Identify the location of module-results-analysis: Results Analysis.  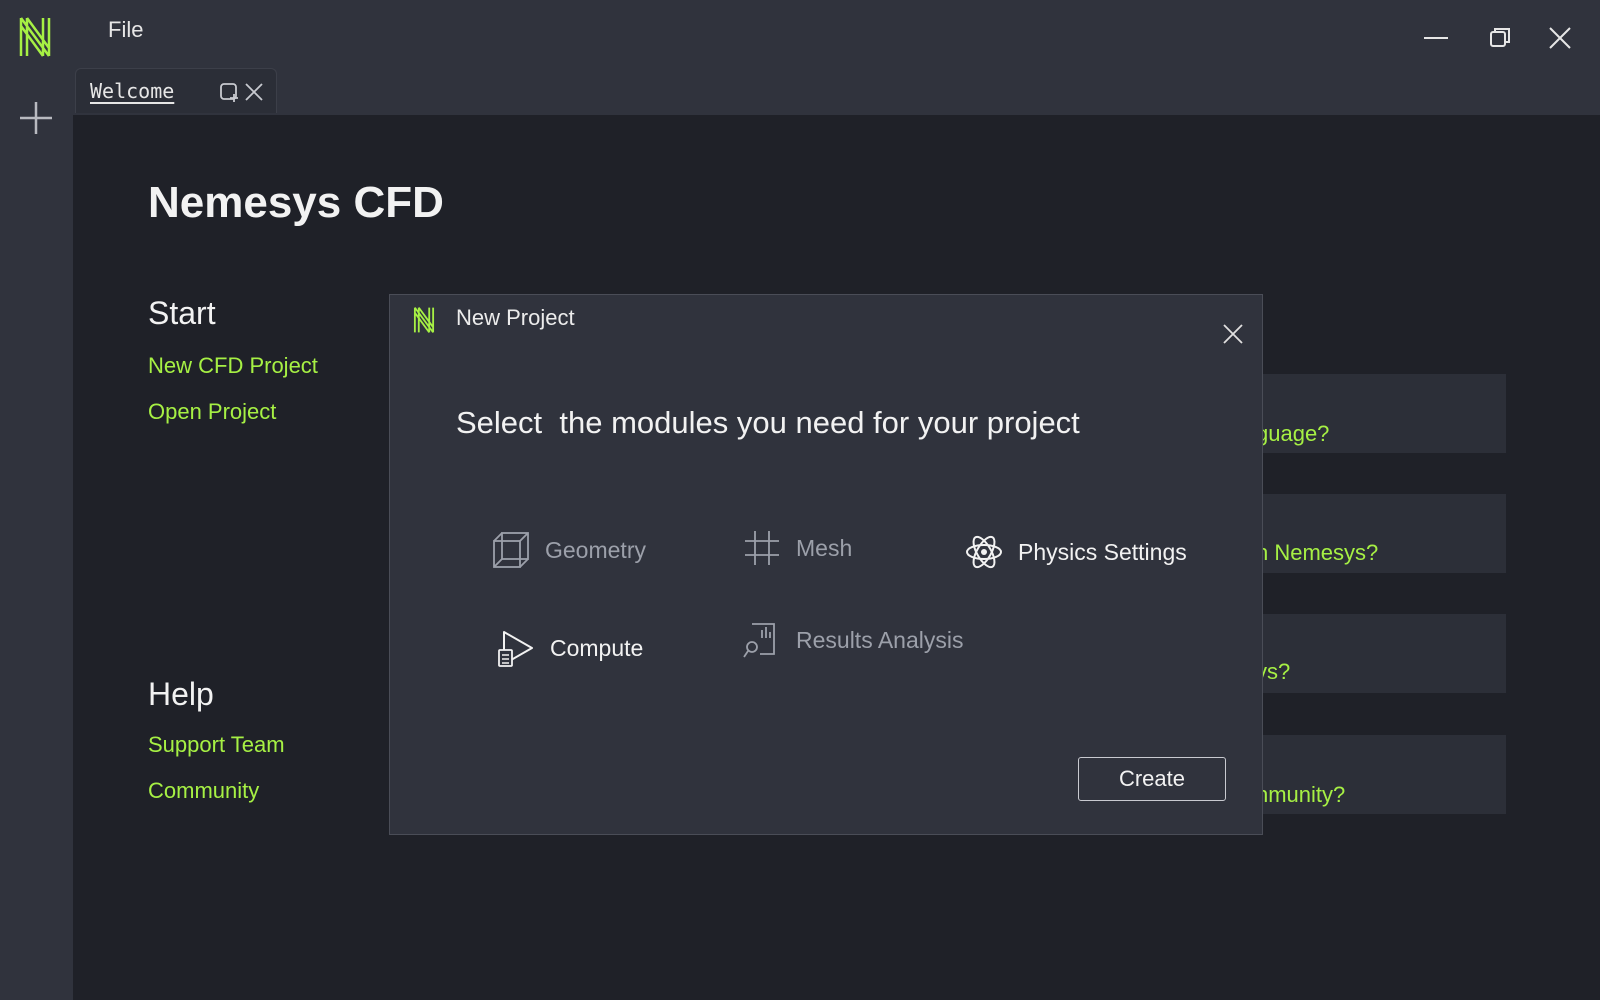
(852, 640).